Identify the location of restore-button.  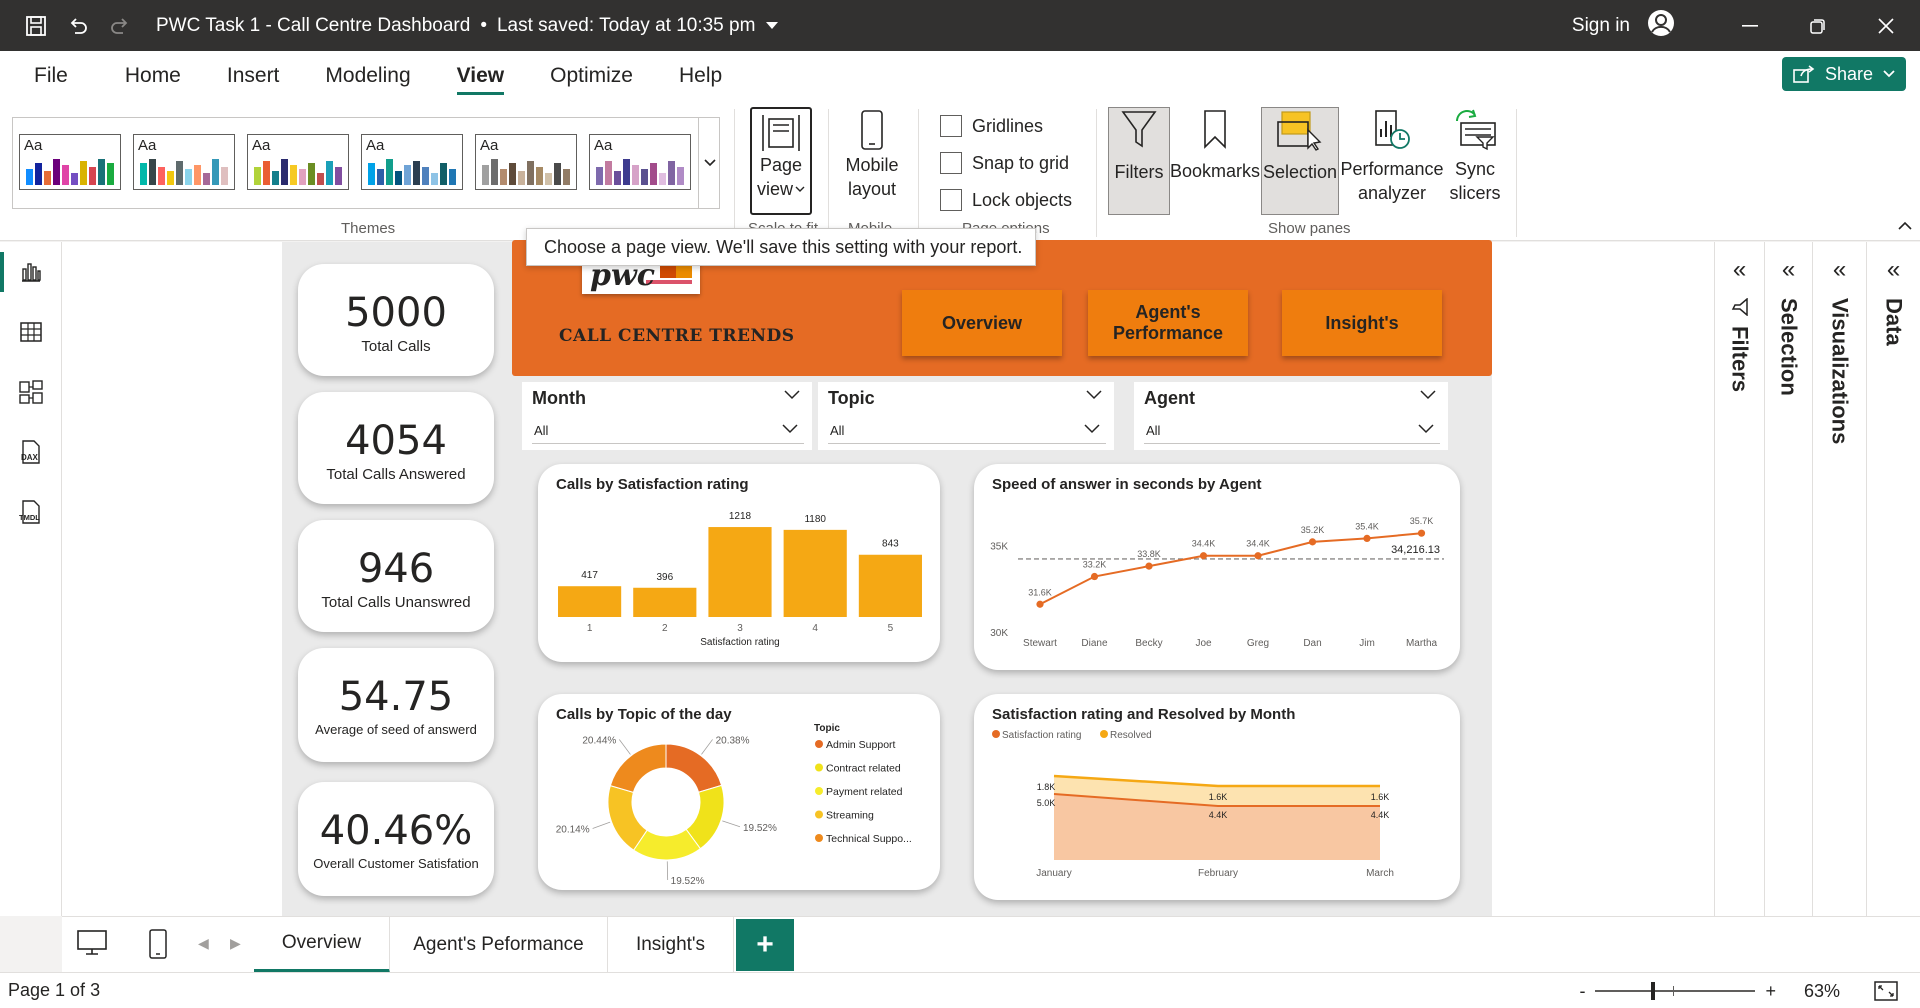
(1818, 25).